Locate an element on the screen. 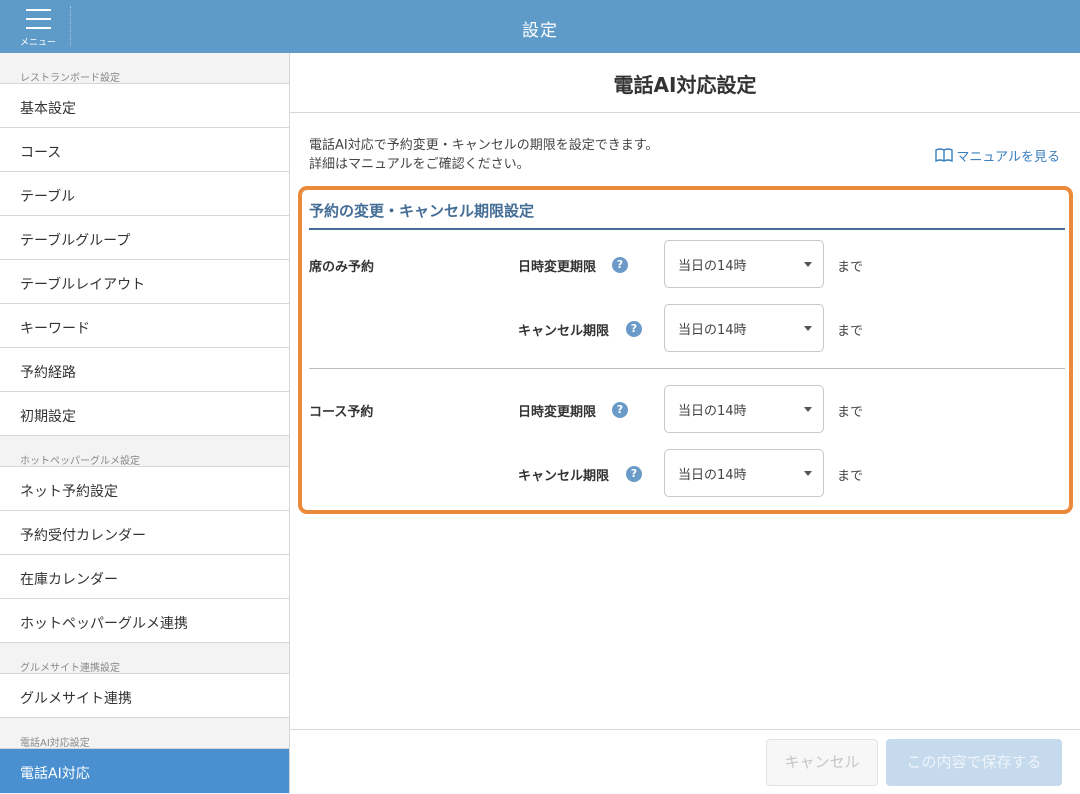  course-cancel-deadline-label: キャンセル期限 is located at coordinates (564, 476).